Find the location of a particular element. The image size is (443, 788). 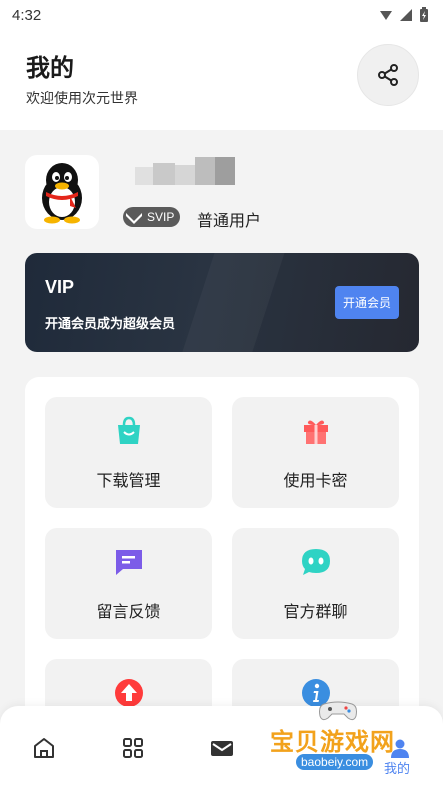

vip-description: 开通会员成为超级会员 is located at coordinates (110, 324).